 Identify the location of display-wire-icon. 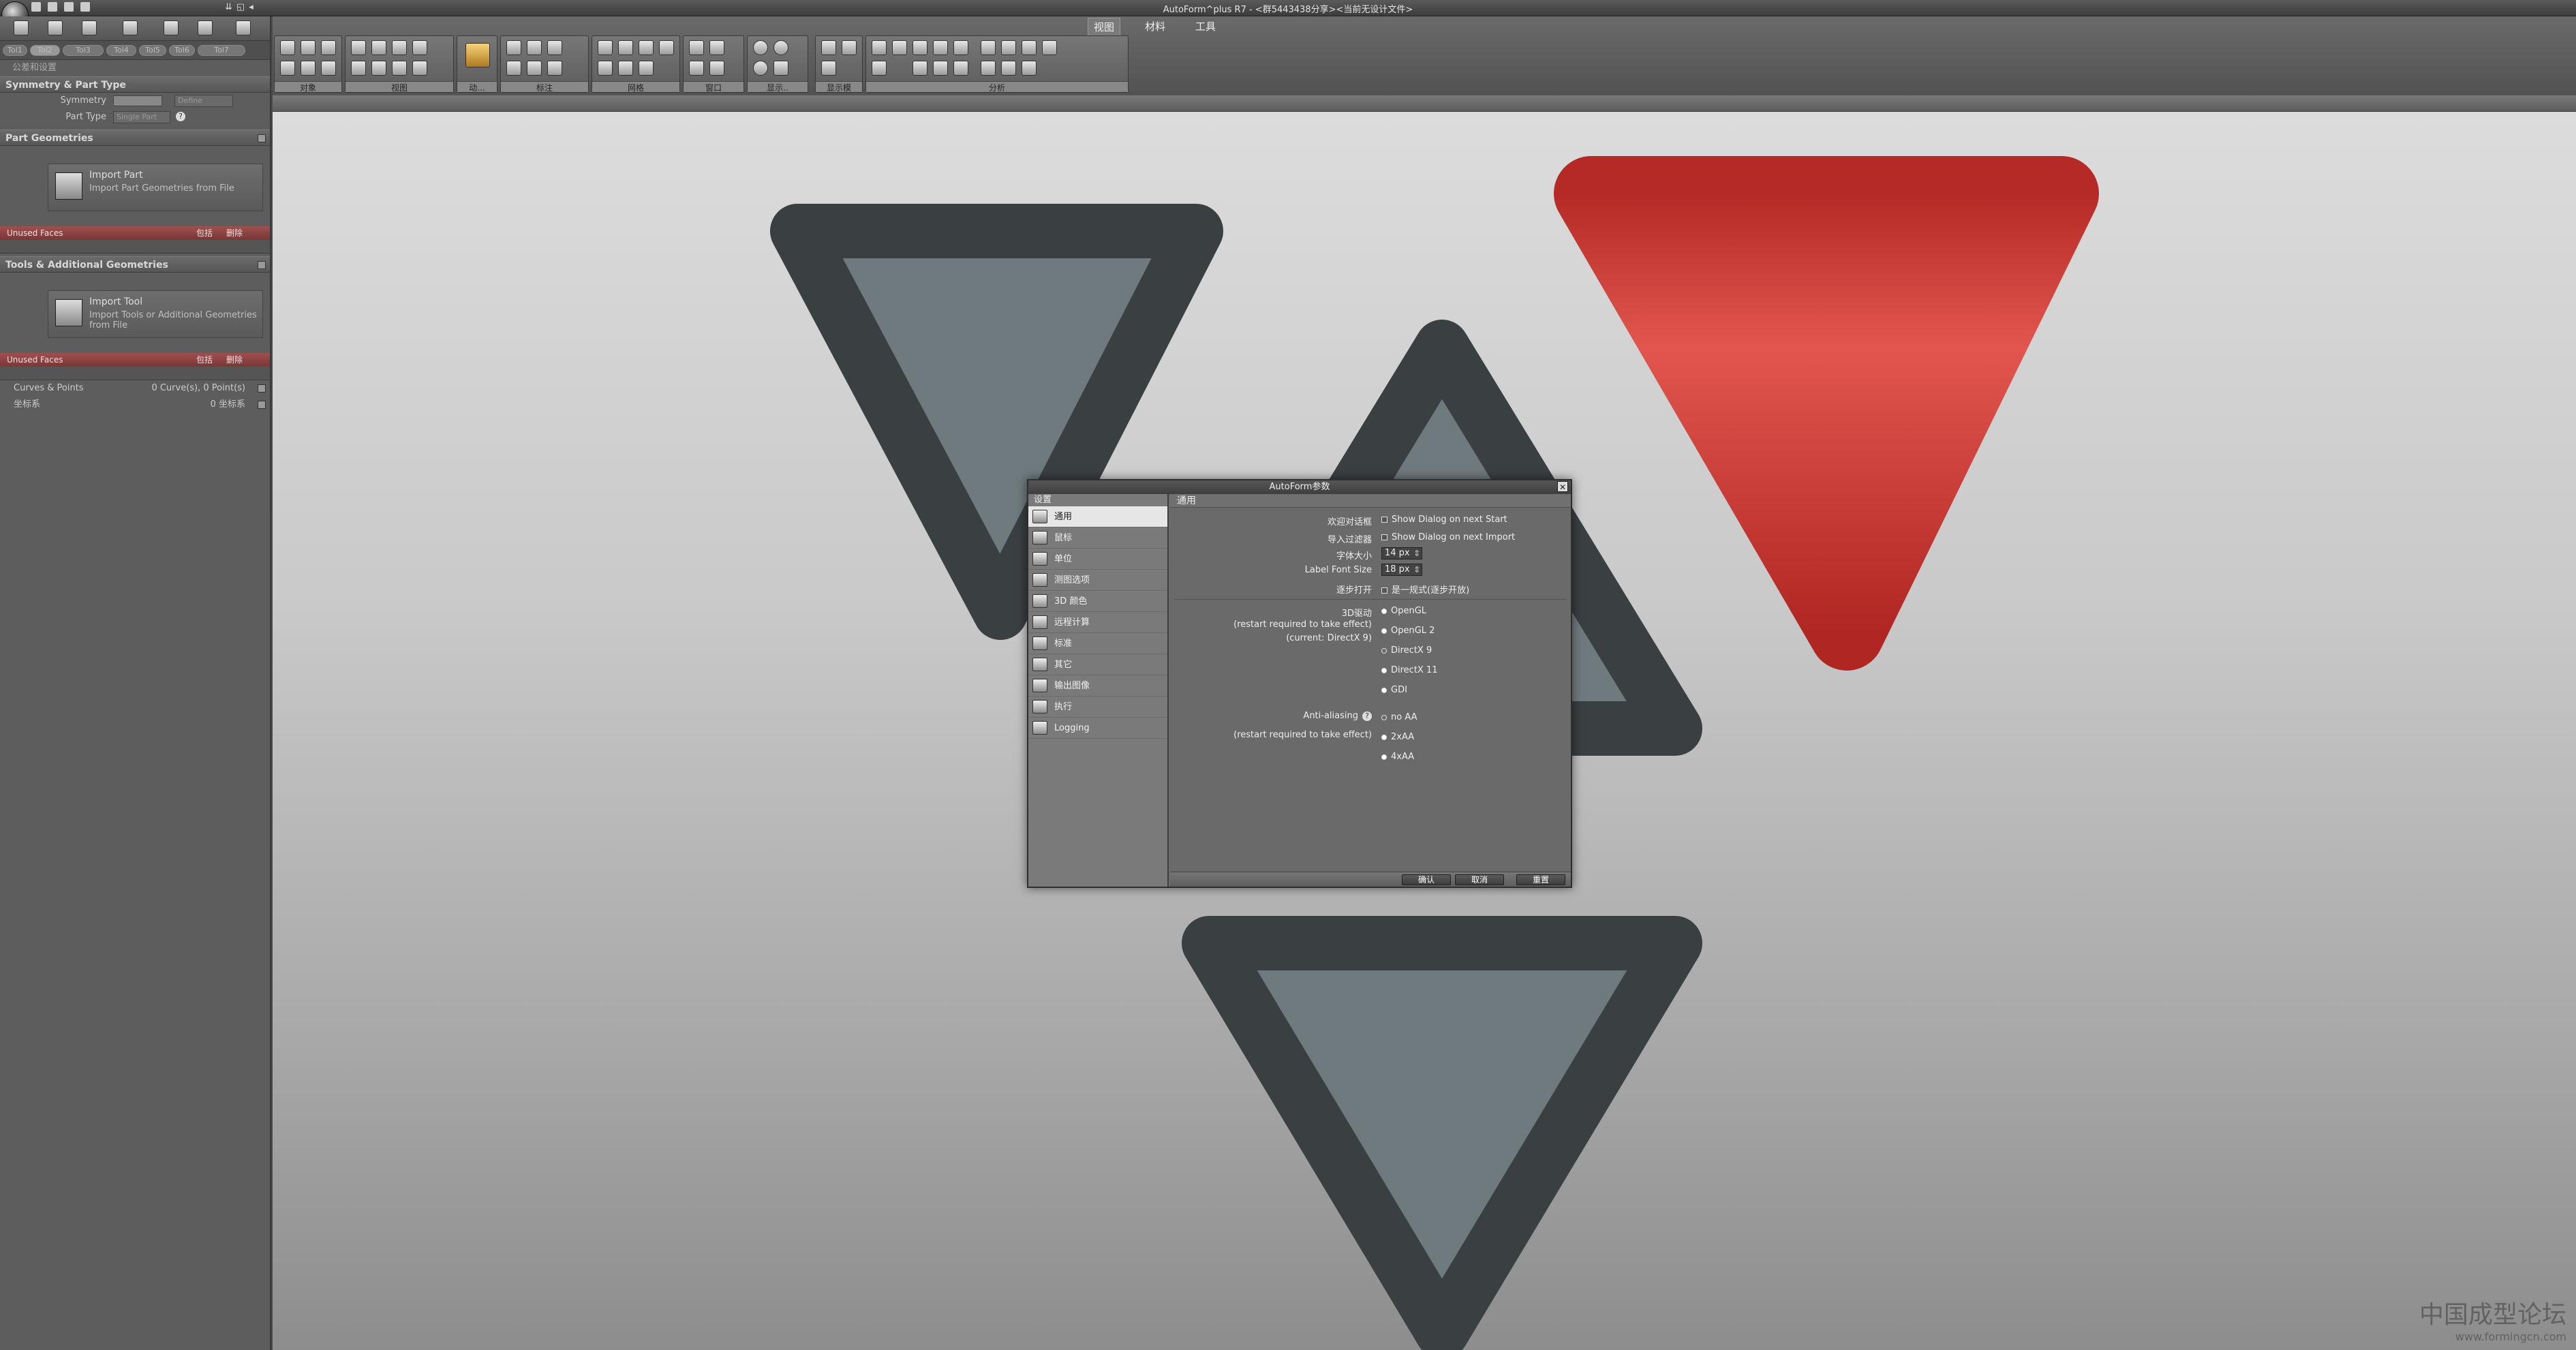
(849, 48).